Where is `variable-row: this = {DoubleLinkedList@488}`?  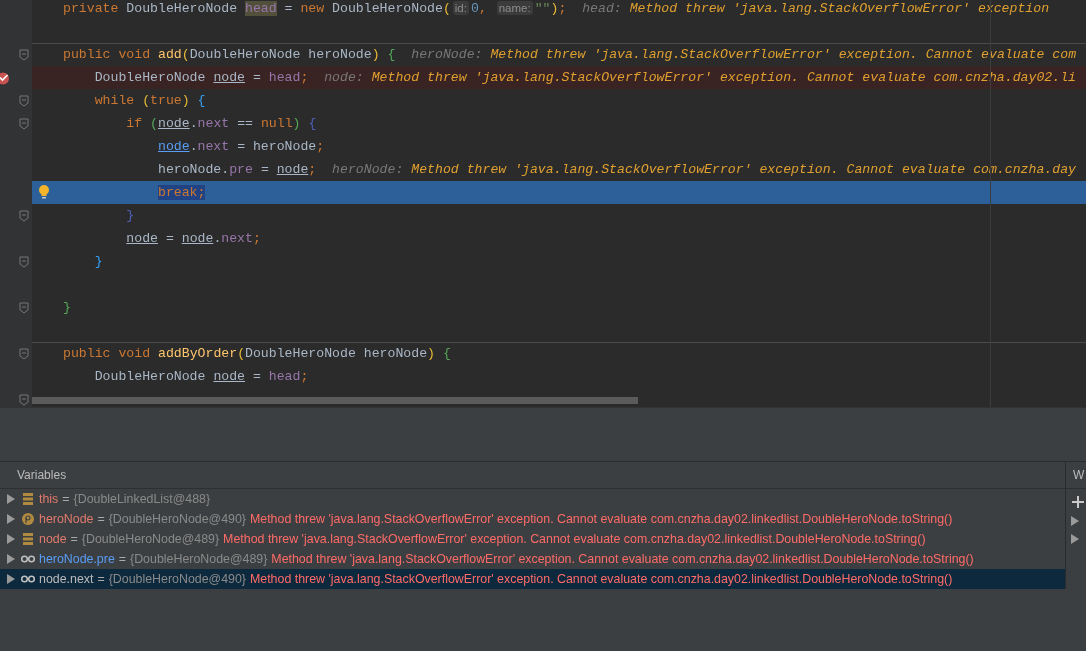 variable-row: this = {DoubleLinkedList@488} is located at coordinates (532, 499).